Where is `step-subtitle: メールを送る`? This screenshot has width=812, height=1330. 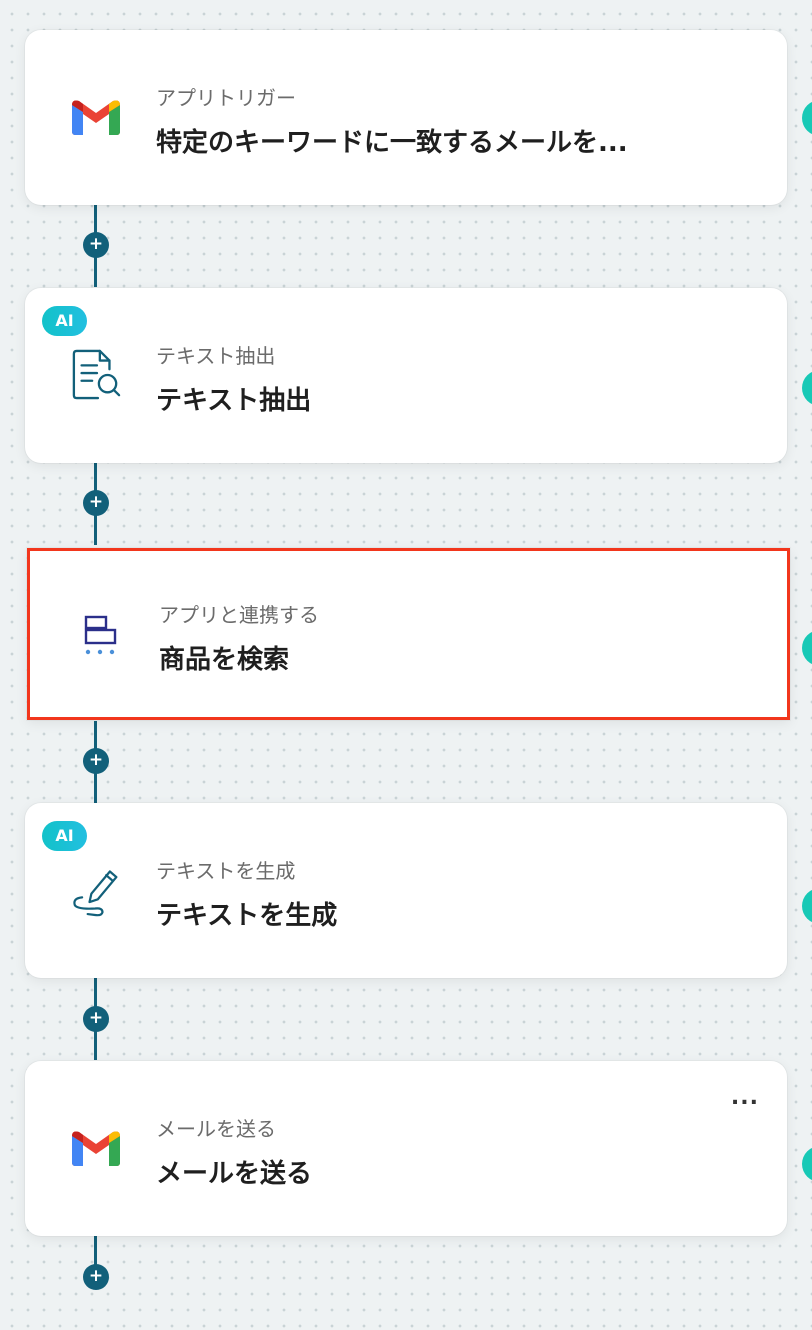
step-subtitle: メールを送る is located at coordinates (216, 1129).